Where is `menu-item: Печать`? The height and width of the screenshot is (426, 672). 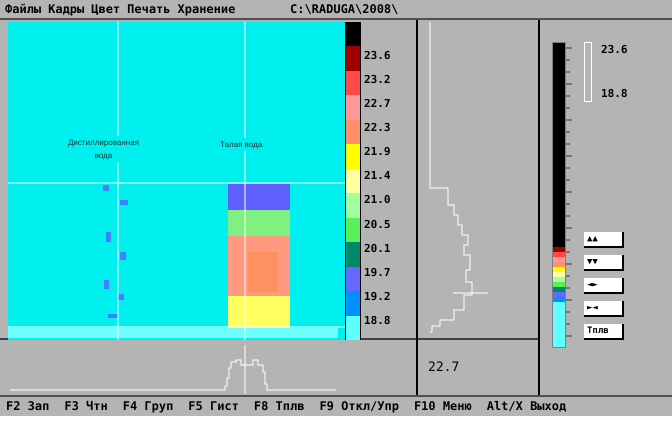
menu-item: Печать is located at coordinates (149, 9).